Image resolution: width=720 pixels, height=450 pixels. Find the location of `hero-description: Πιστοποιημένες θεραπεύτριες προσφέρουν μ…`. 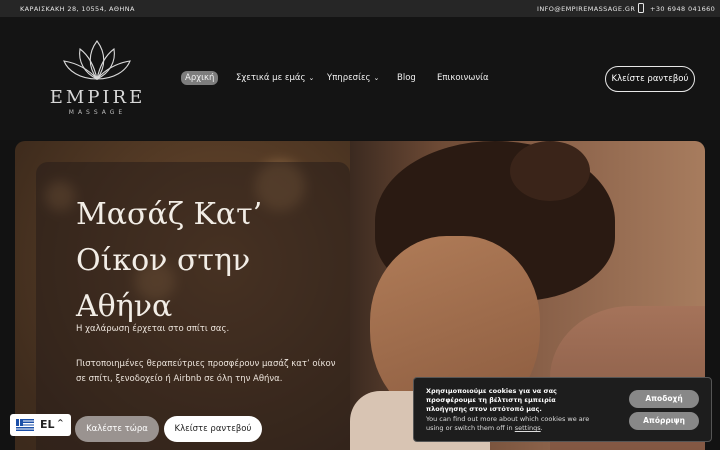

hero-description: Πιστοποιημένες θεραπεύτριες προσφέρουν μ… is located at coordinates (206, 371).